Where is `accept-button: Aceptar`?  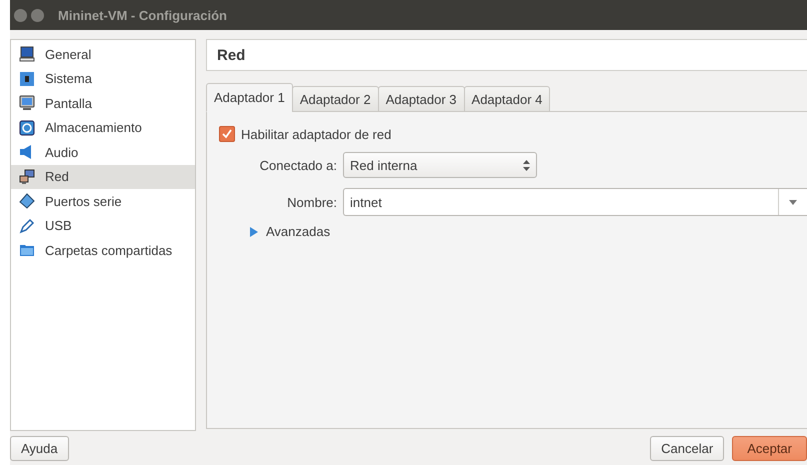 accept-button: Aceptar is located at coordinates (769, 448).